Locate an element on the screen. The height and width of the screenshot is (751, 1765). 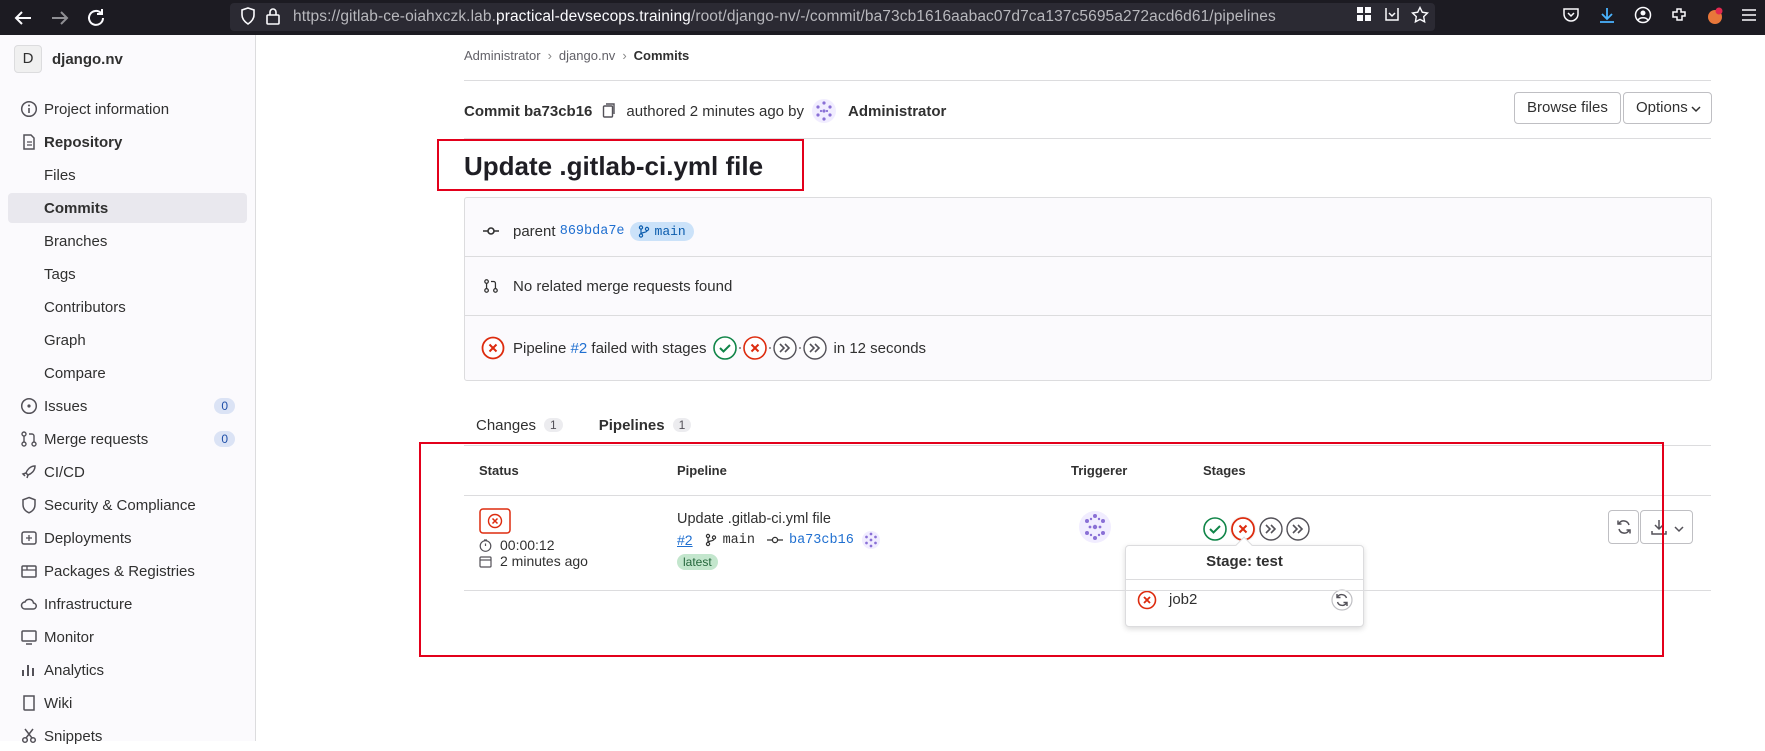
sidebar-item-label: Branches is located at coordinates (76, 241).